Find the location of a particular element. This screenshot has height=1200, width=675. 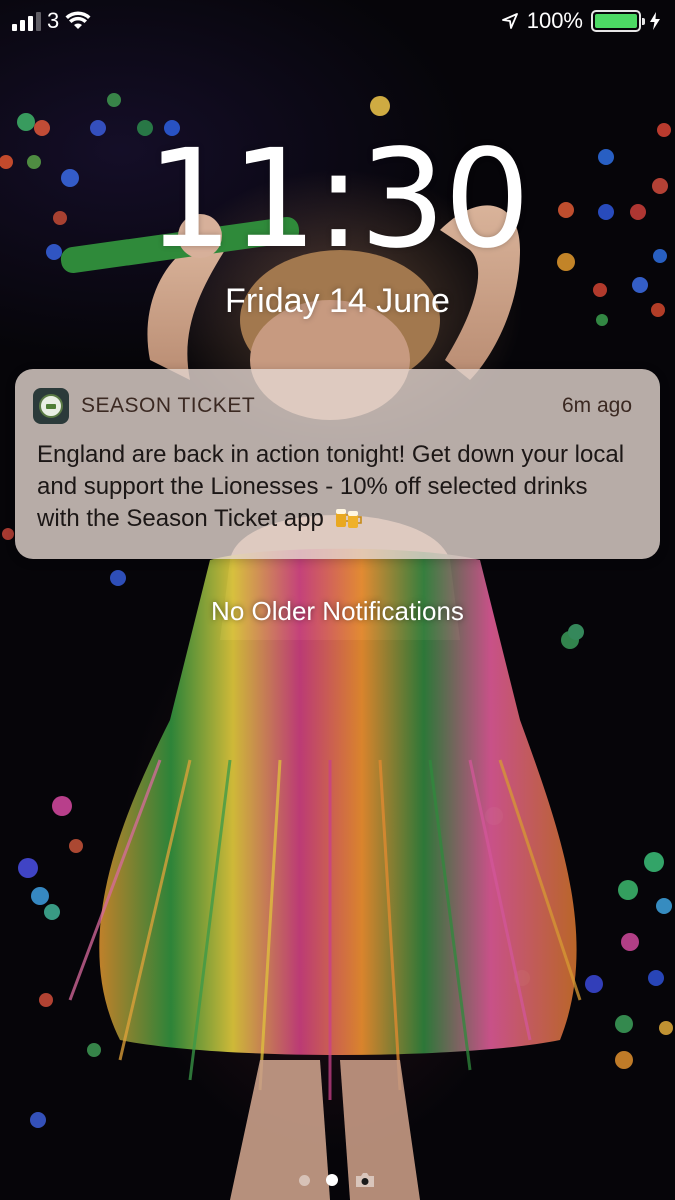

season-ticket-app-icon is located at coordinates (51, 406).